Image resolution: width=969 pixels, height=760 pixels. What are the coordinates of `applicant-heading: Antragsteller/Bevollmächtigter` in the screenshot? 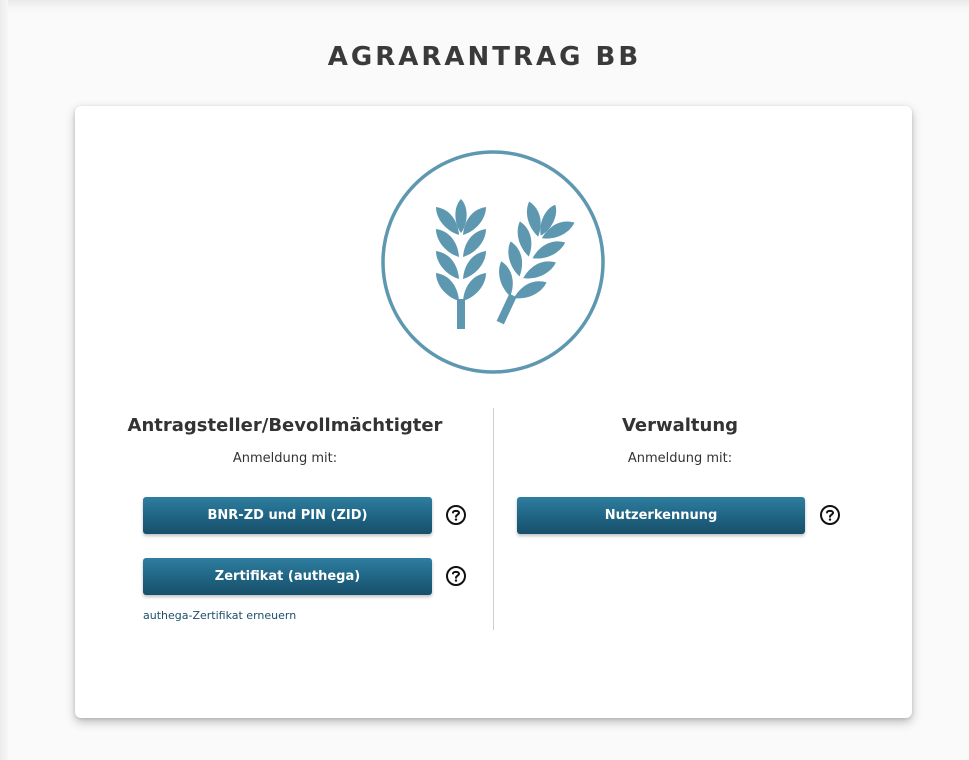 It's located at (285, 425).